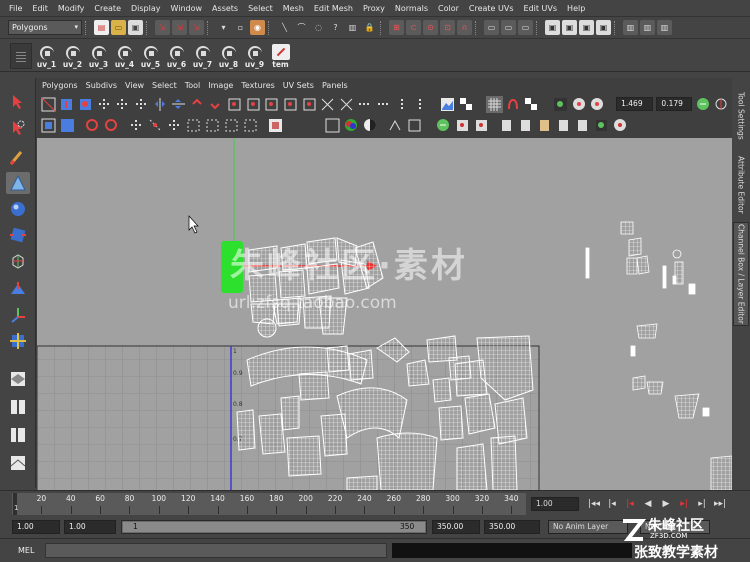  Describe the element at coordinates (197, 104) in the screenshot. I see `rotate-uv-ccw-icon` at that location.